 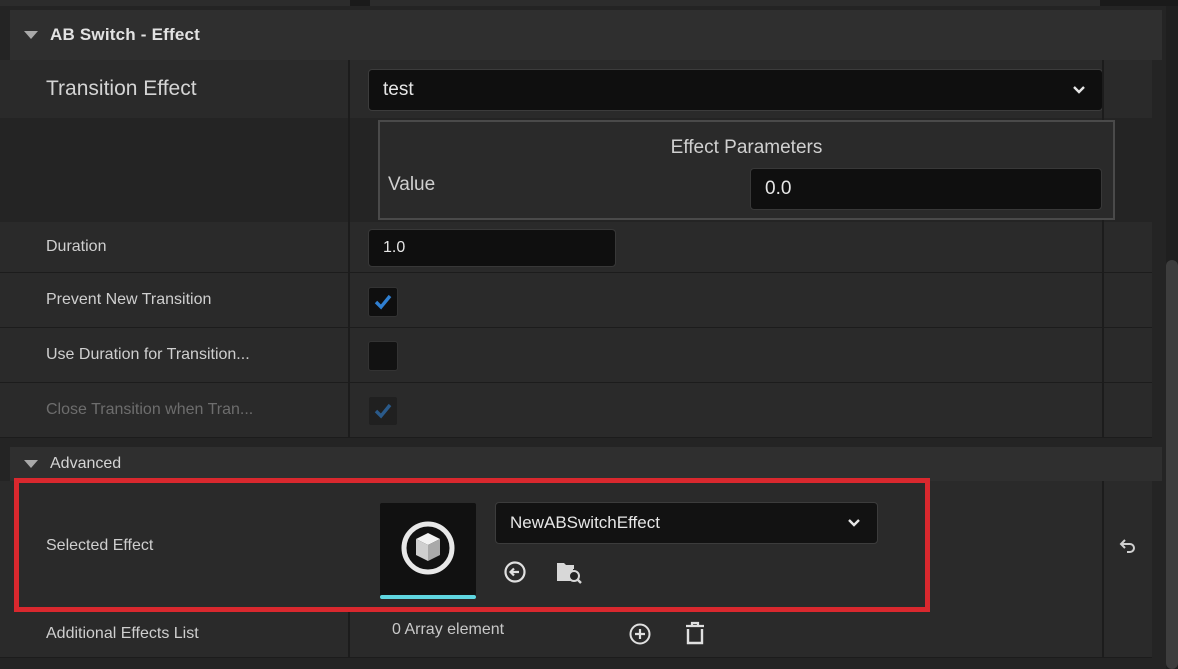 I want to click on reset-column, so click(x=1127, y=546).